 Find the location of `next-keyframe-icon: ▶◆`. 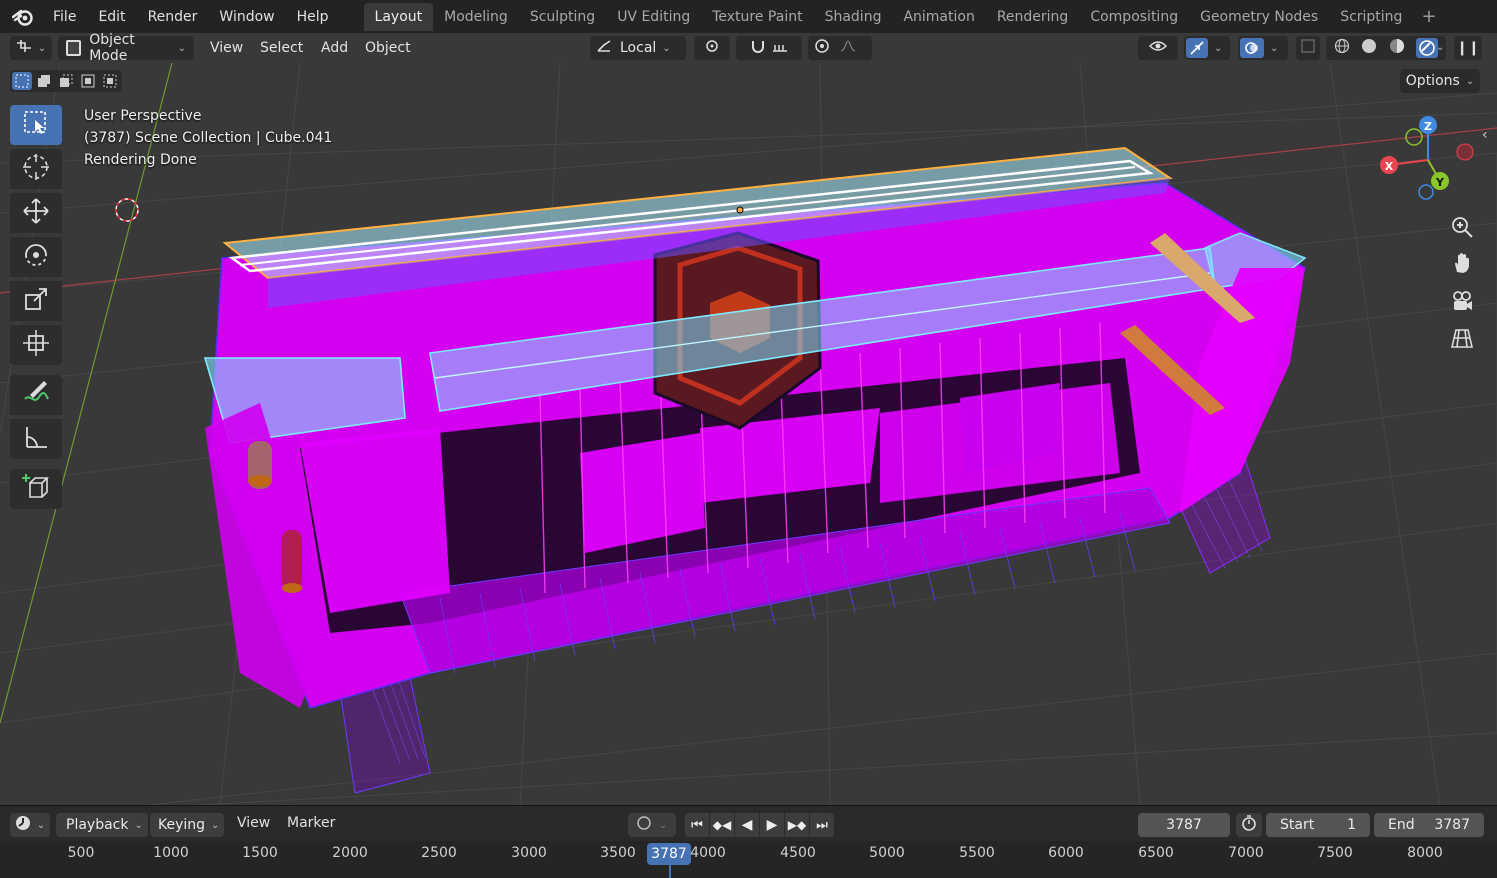

next-keyframe-icon: ▶◆ is located at coordinates (797, 825).